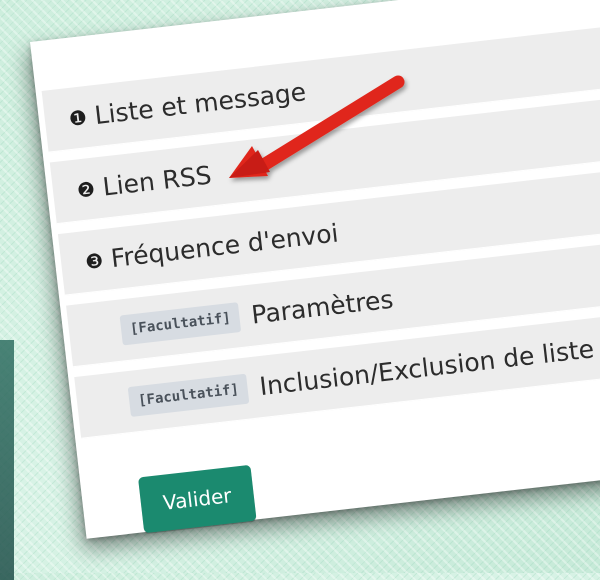 This screenshot has height=580, width=600. Describe the element at coordinates (78, 117) in the screenshot. I see `step-number-1: ❶` at that location.